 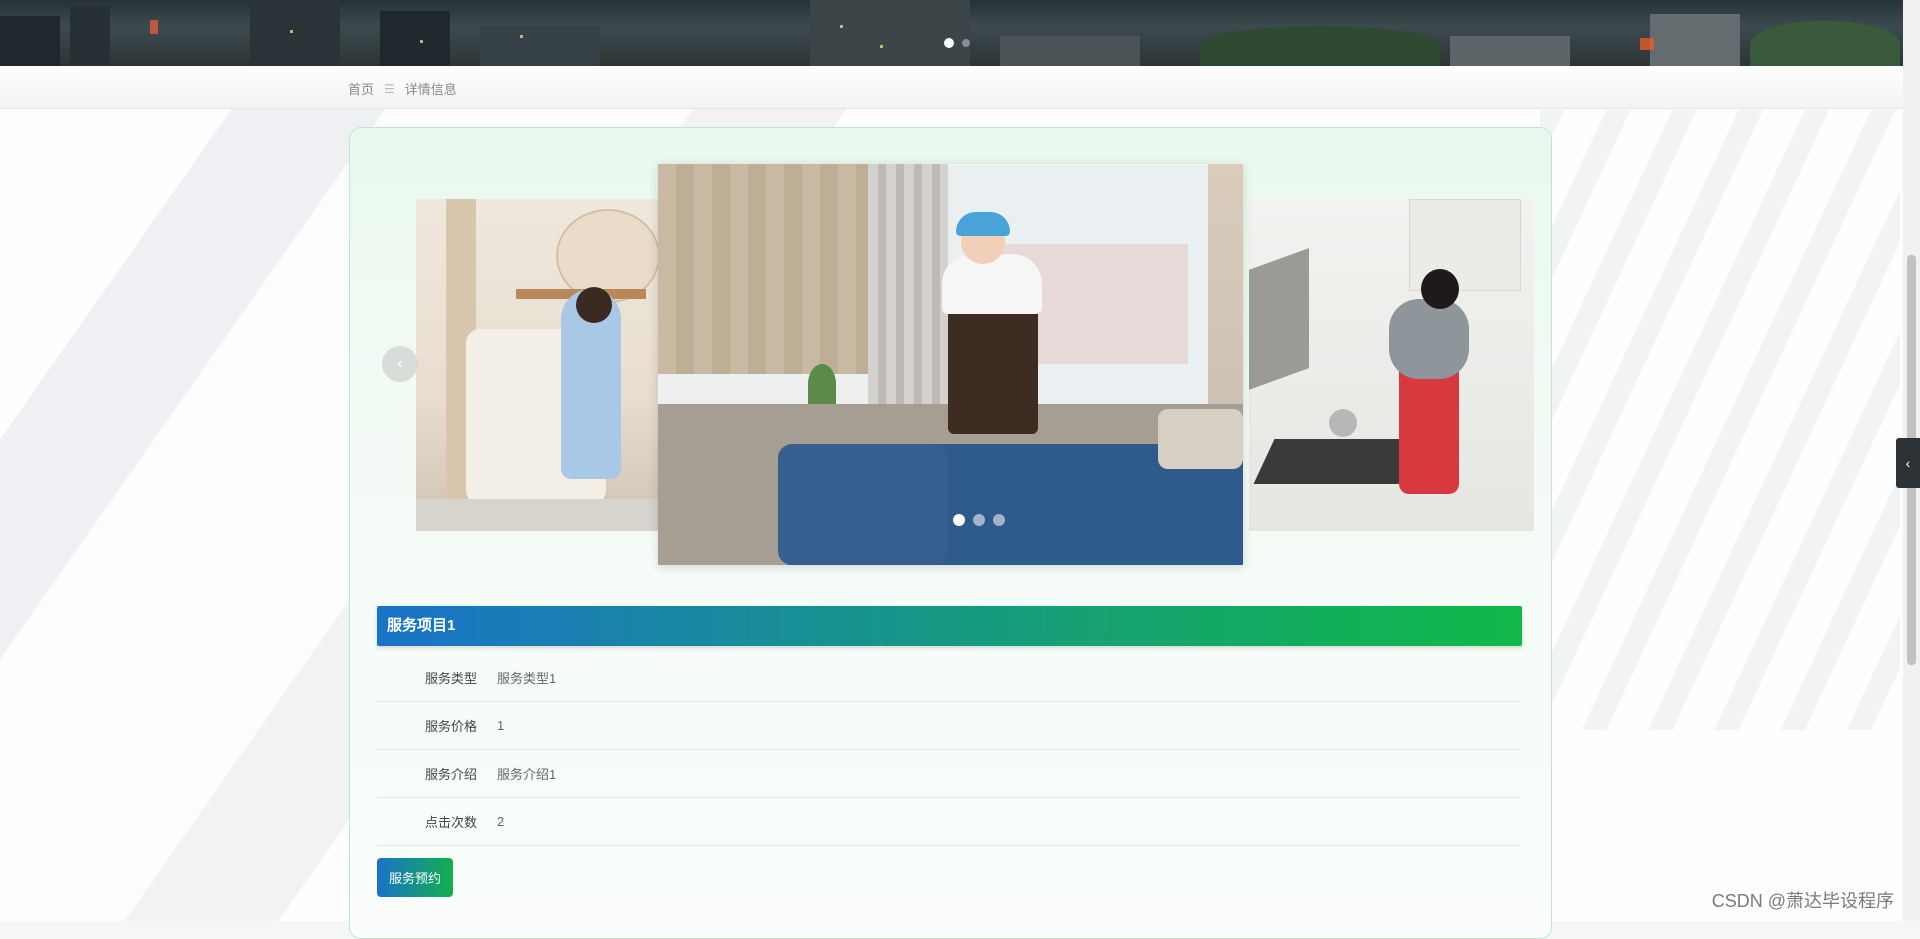 What do you see at coordinates (949, 822) in the screenshot?
I see `detail-row-clicks: 点击次数 2` at bounding box center [949, 822].